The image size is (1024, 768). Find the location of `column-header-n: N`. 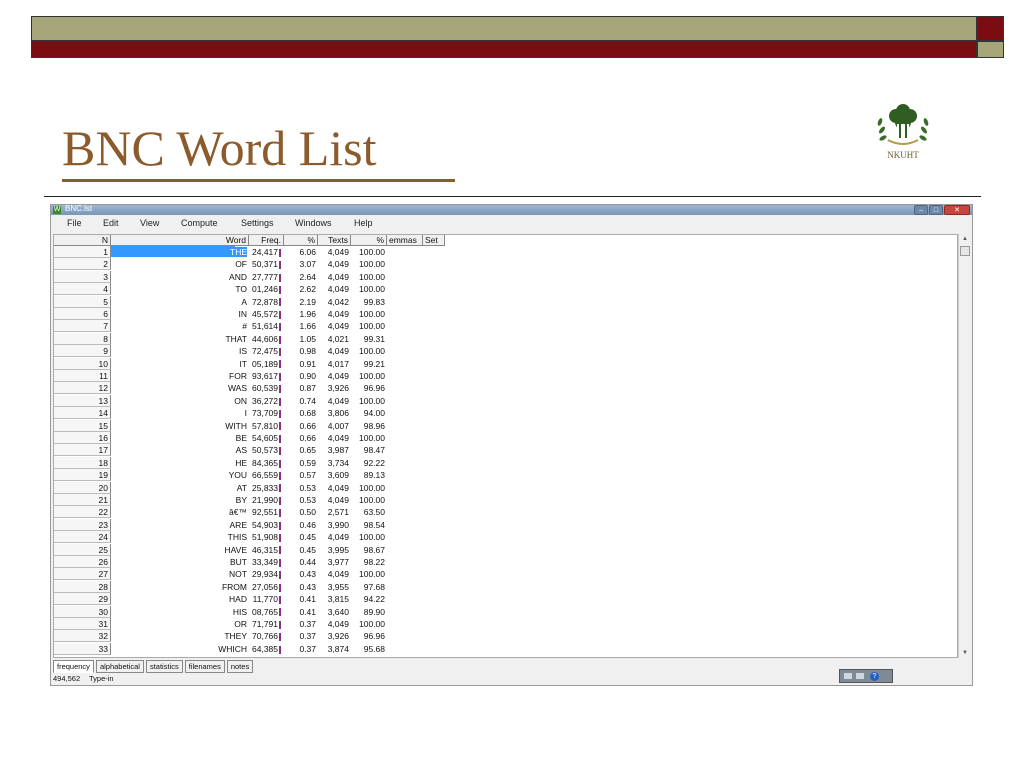

column-header-n: N is located at coordinates (82, 240).